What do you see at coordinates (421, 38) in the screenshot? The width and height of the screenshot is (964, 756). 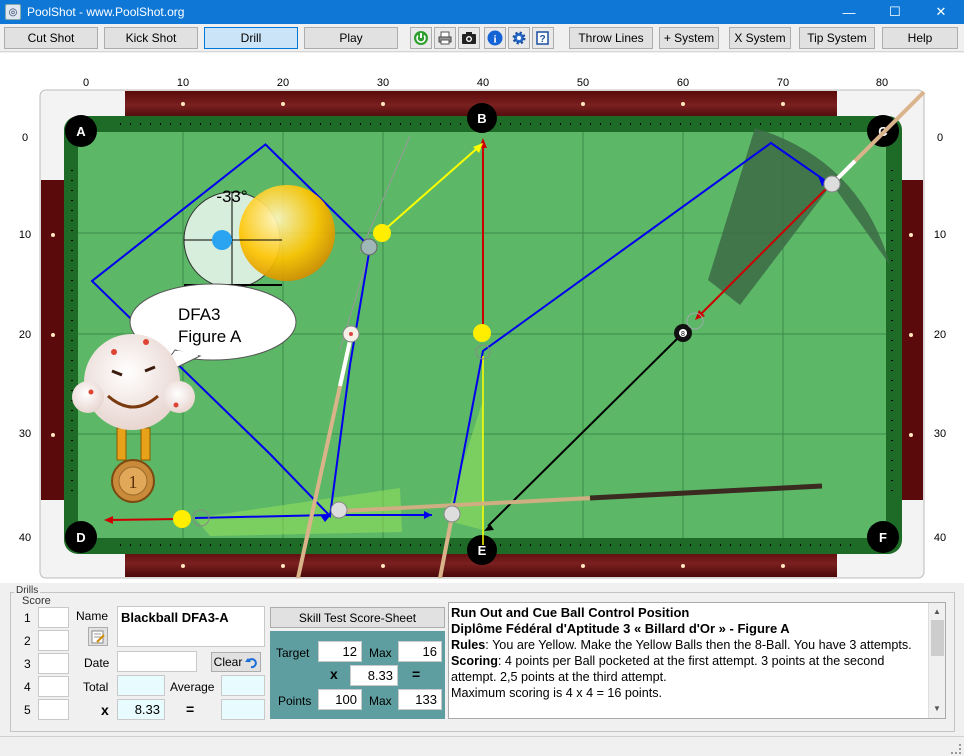 I see `power-icon` at bounding box center [421, 38].